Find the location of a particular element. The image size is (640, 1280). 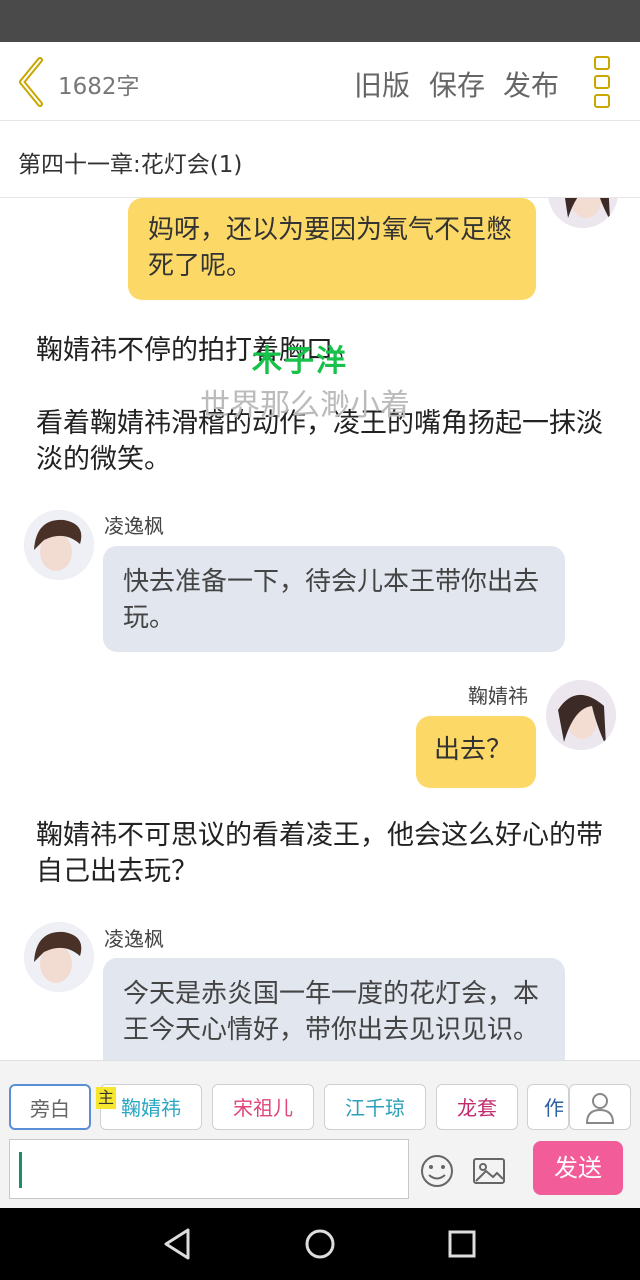

nav-back-icon is located at coordinates (178, 1244).